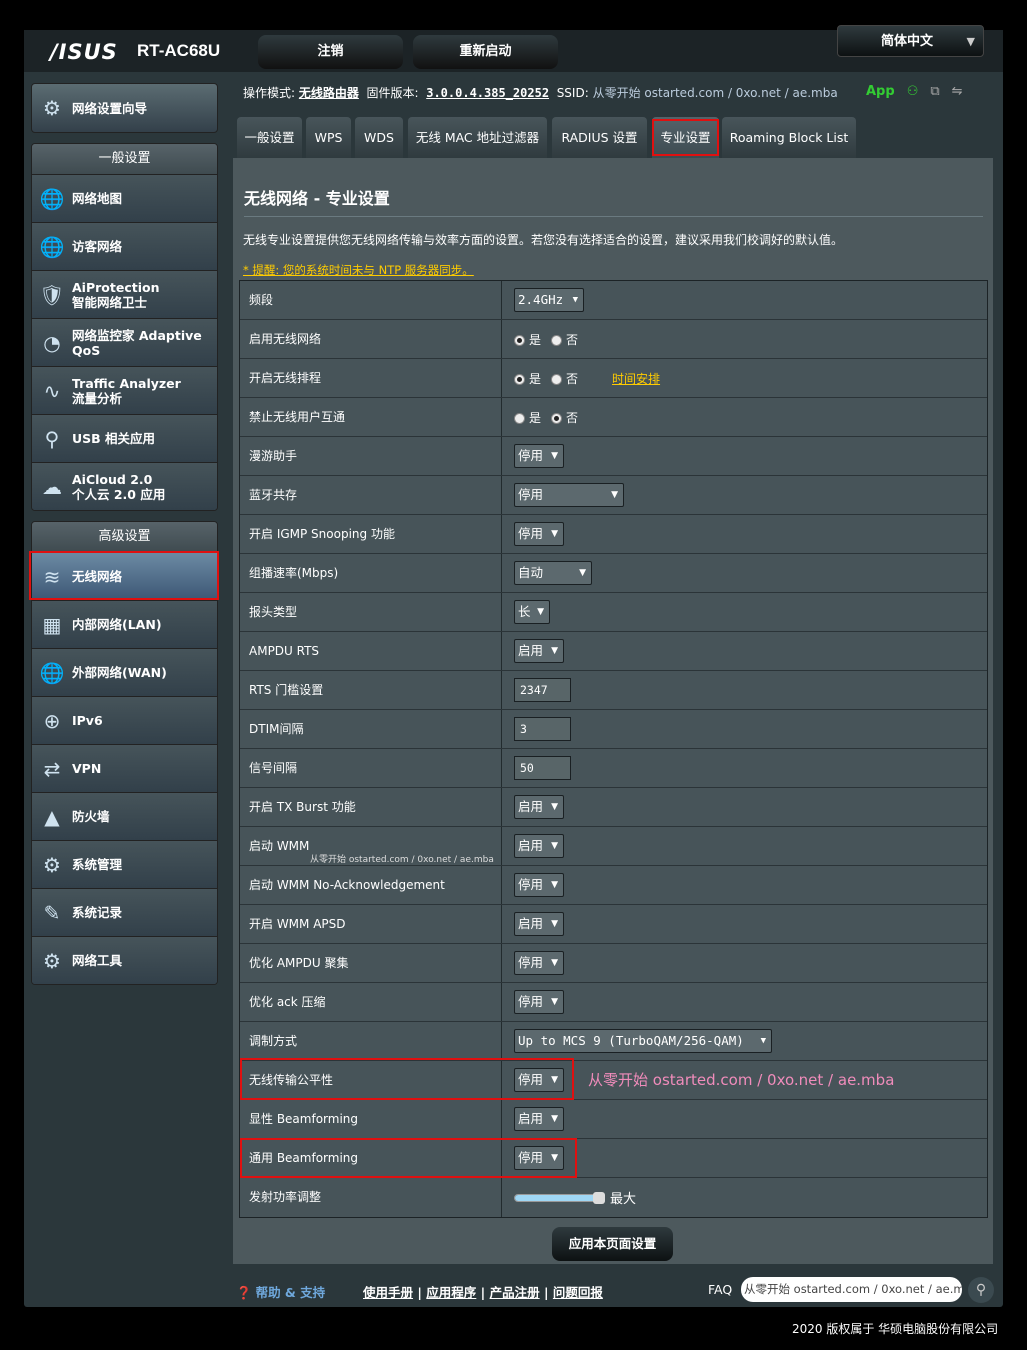 This screenshot has width=1027, height=1350. What do you see at coordinates (744, 612) in the screenshot?
I see `row-value: 长 ▼` at bounding box center [744, 612].